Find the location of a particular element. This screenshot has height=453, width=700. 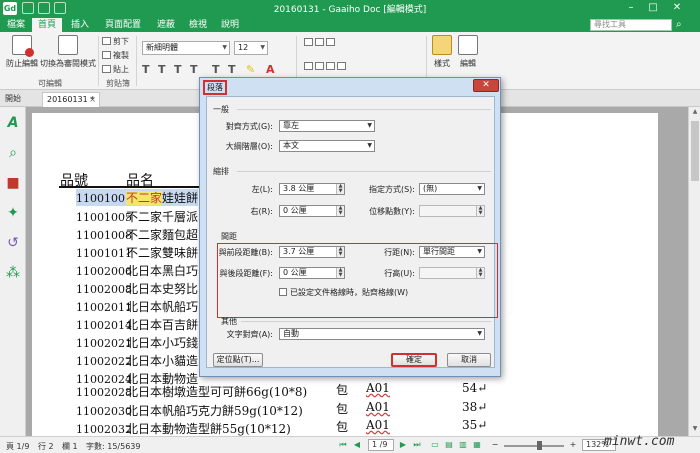

style-button: 樣式 is located at coordinates (442, 52).